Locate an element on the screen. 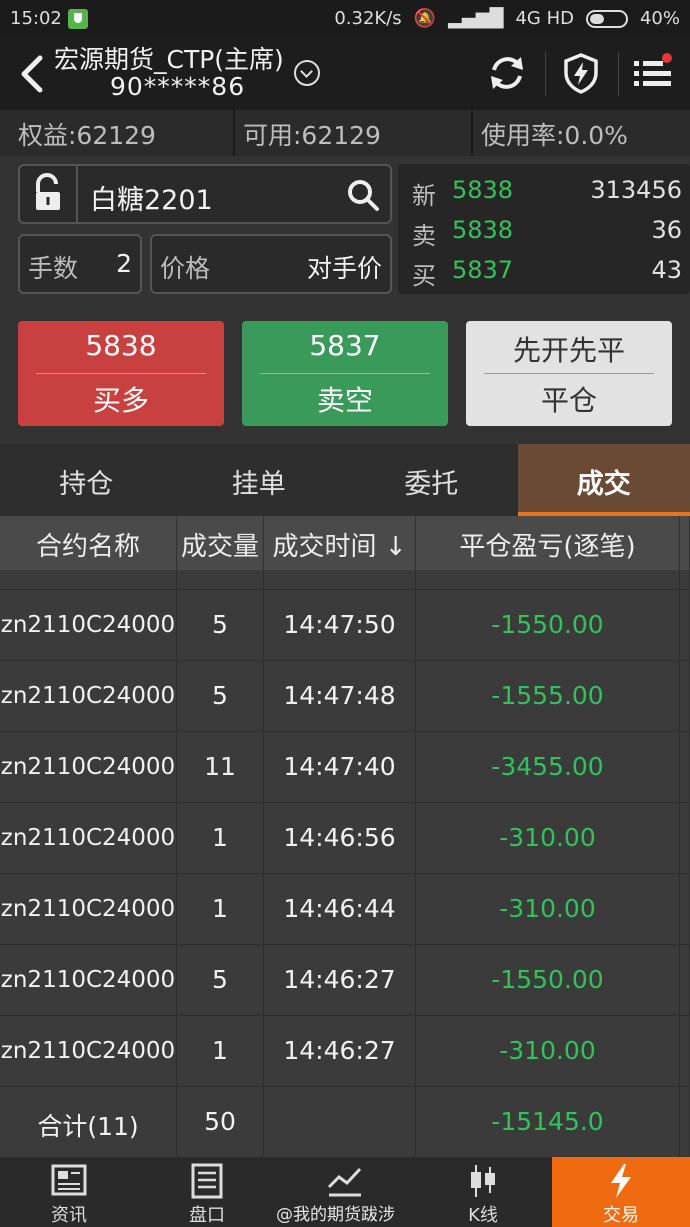 The width and height of the screenshot is (690, 1227). symbol-value: 白糖2201 is located at coordinates (151, 200).